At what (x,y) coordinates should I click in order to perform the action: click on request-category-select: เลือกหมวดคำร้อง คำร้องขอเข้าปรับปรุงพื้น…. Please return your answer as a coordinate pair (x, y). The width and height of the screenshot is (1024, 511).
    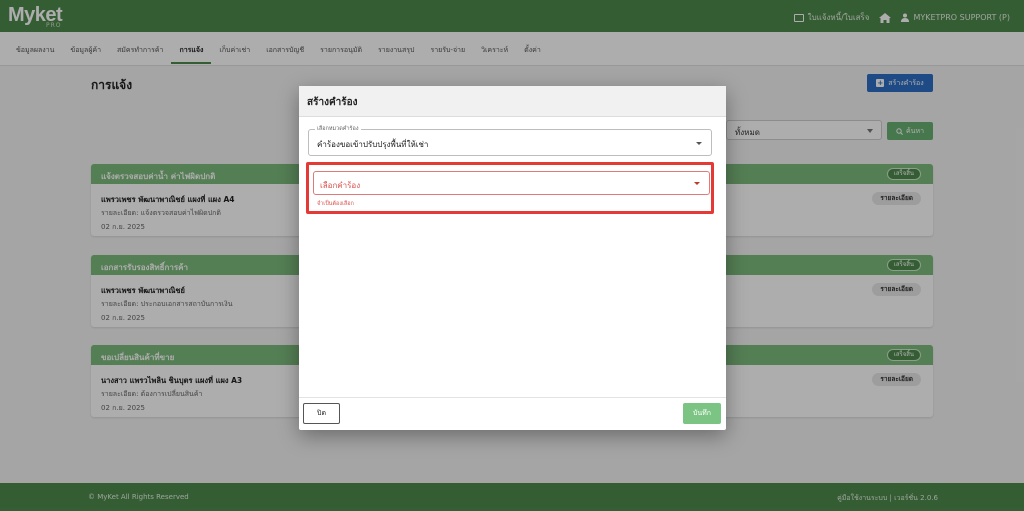
    Looking at the image, I should click on (510, 140).